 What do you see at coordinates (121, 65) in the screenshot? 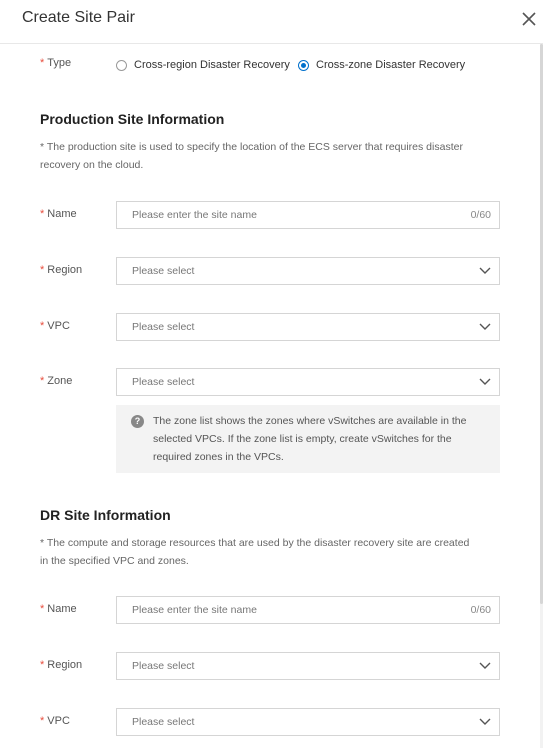
I see `radio-unchecked-icon` at bounding box center [121, 65].